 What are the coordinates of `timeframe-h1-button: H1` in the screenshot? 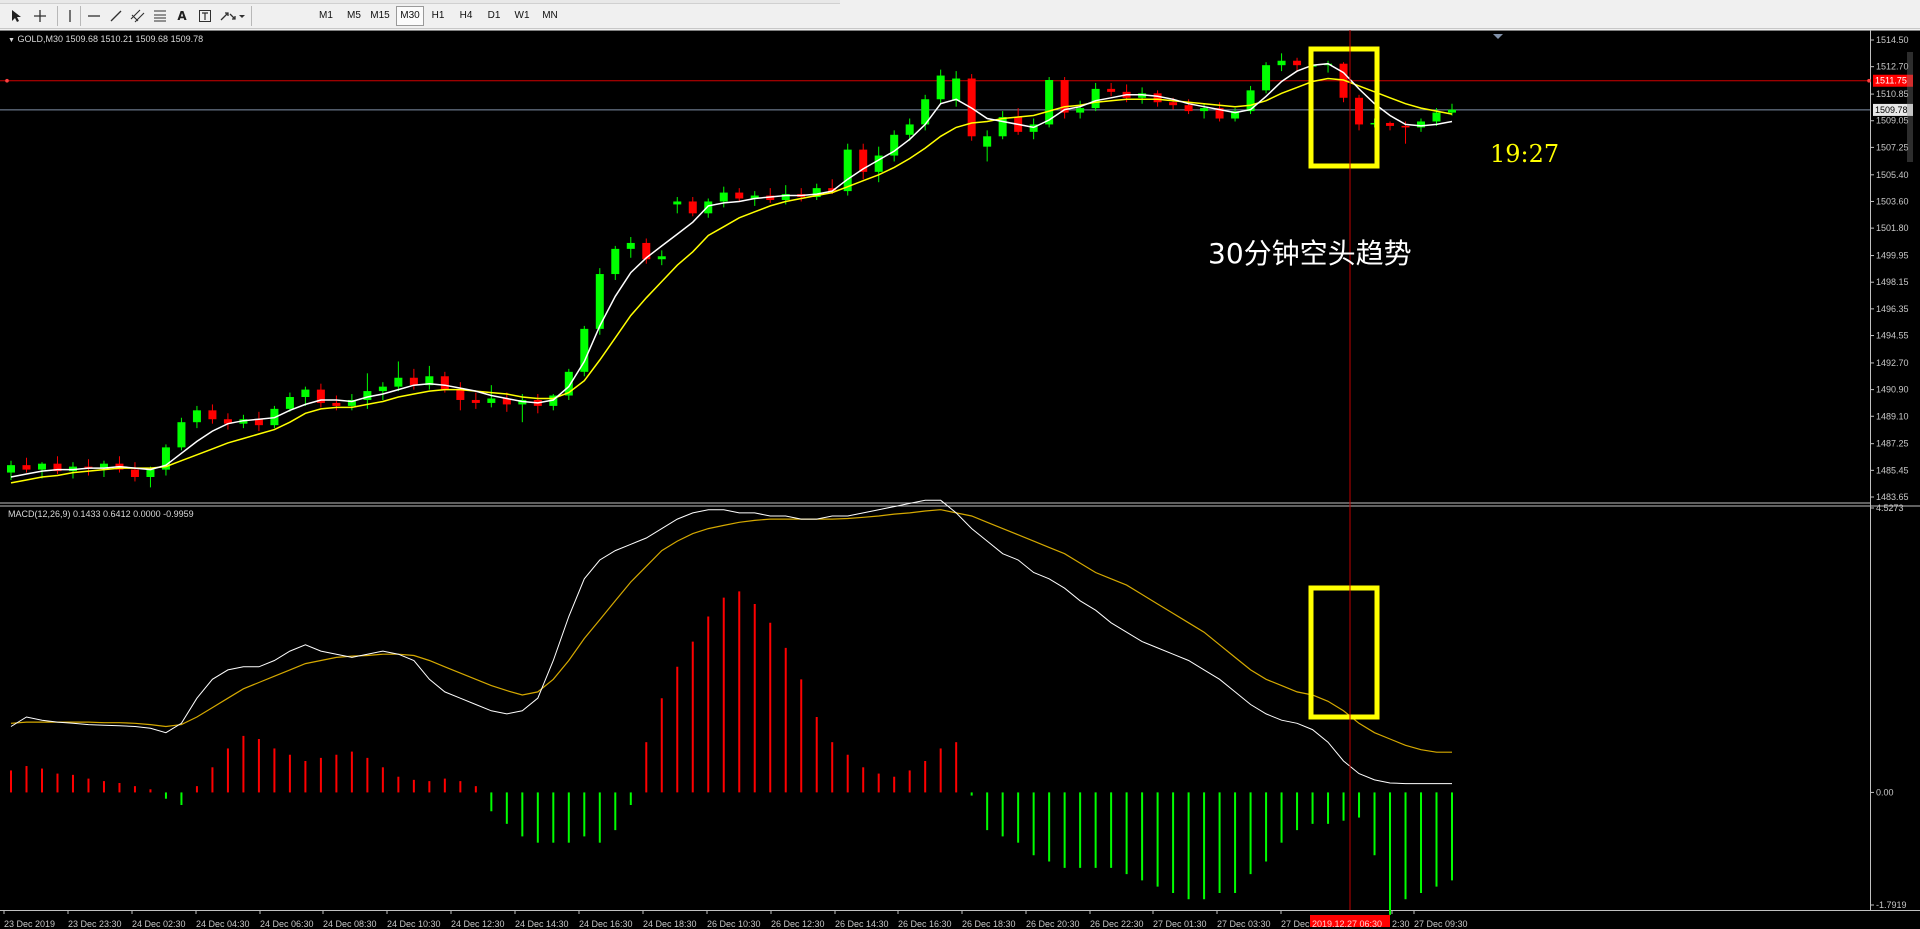 It's located at (438, 16).